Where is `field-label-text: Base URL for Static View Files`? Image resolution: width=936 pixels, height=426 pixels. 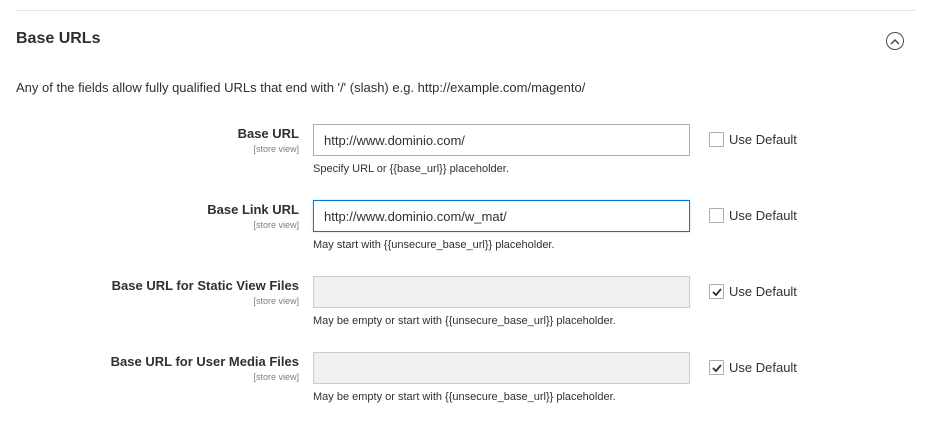 field-label-text: Base URL for Static View Files is located at coordinates (205, 285).